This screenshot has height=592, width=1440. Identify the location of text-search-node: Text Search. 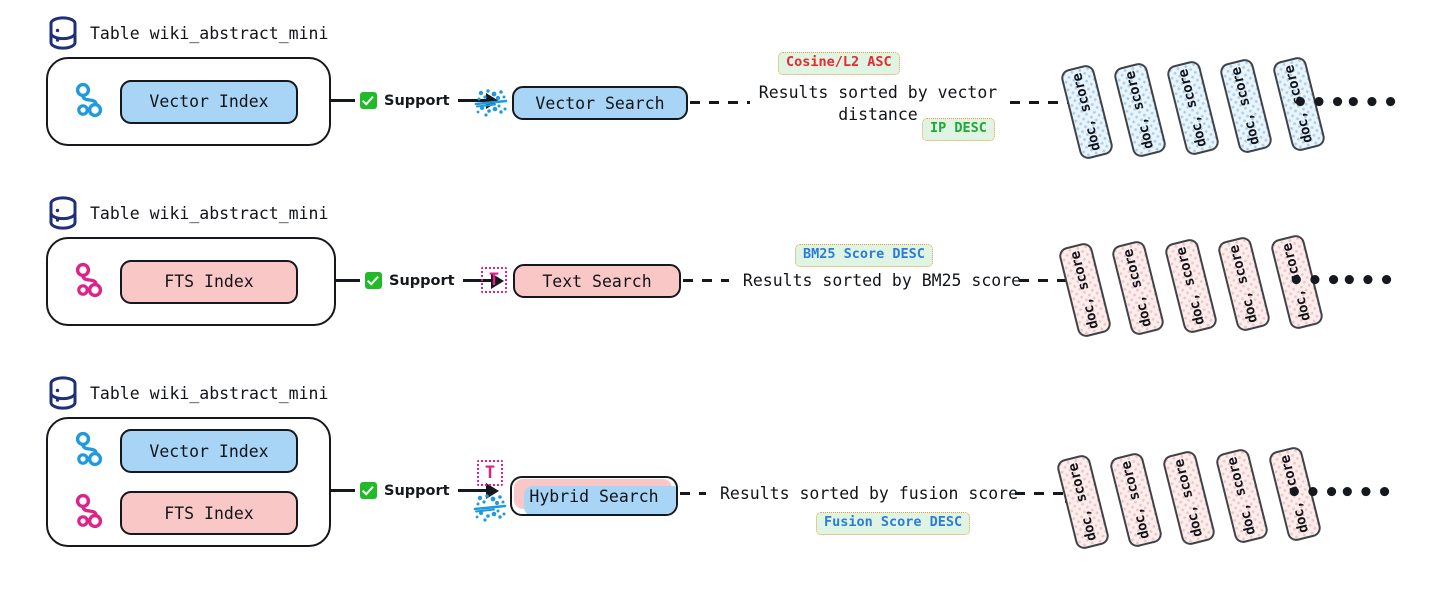
(597, 281).